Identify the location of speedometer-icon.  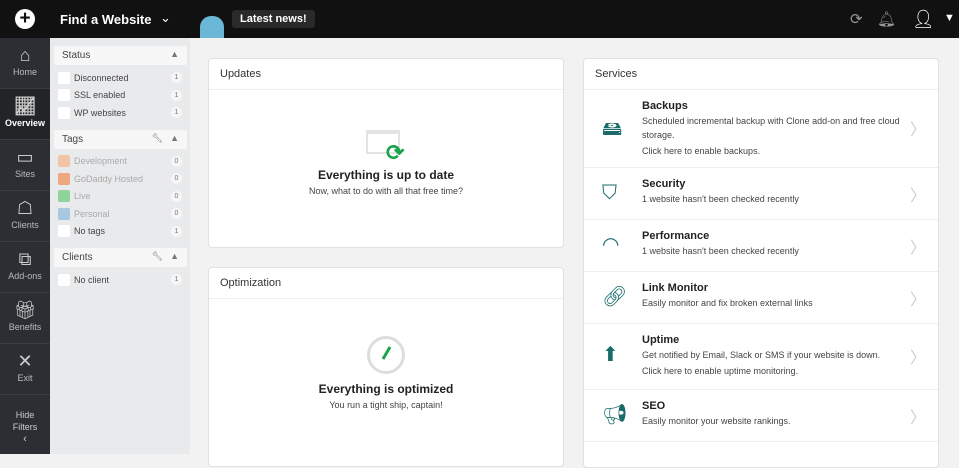
(386, 355).